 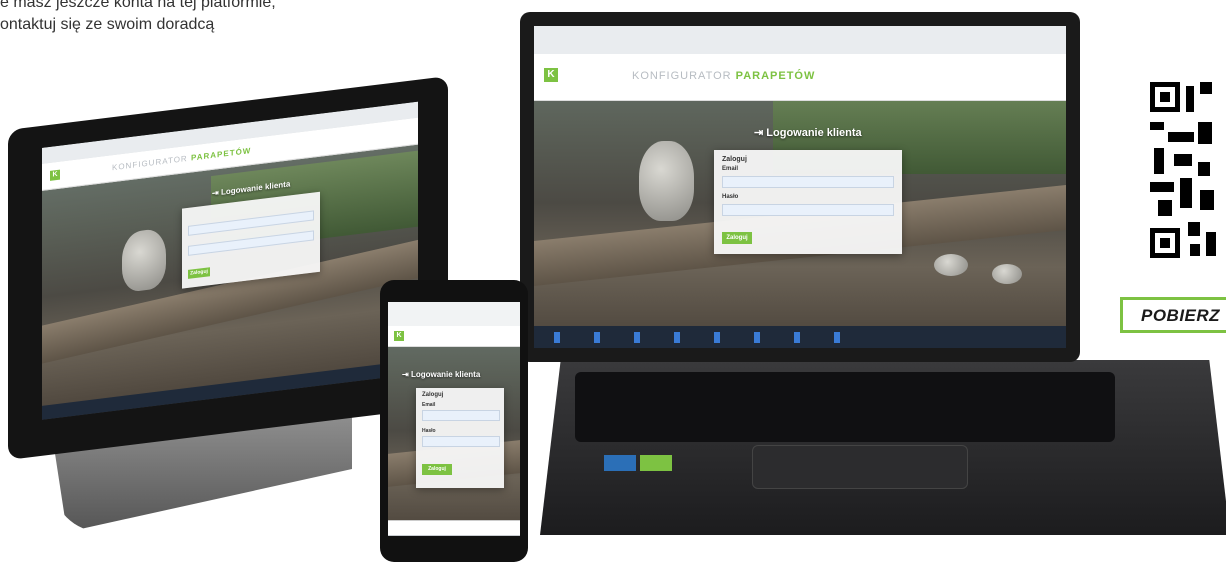 What do you see at coordinates (429, 431) in the screenshot?
I see `phone-password-label: Hasło` at bounding box center [429, 431].